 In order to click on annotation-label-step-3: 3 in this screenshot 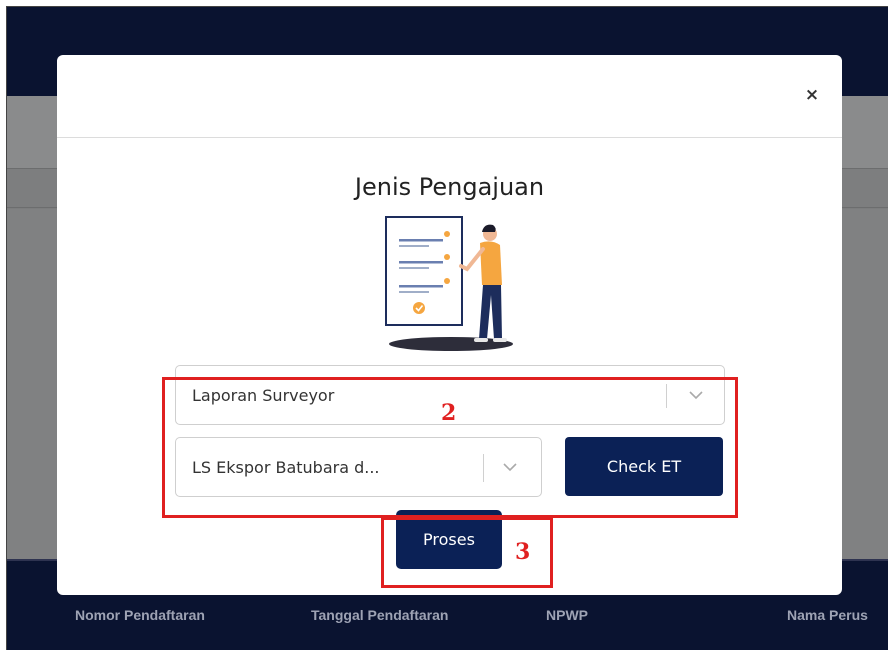, I will do `click(523, 552)`.